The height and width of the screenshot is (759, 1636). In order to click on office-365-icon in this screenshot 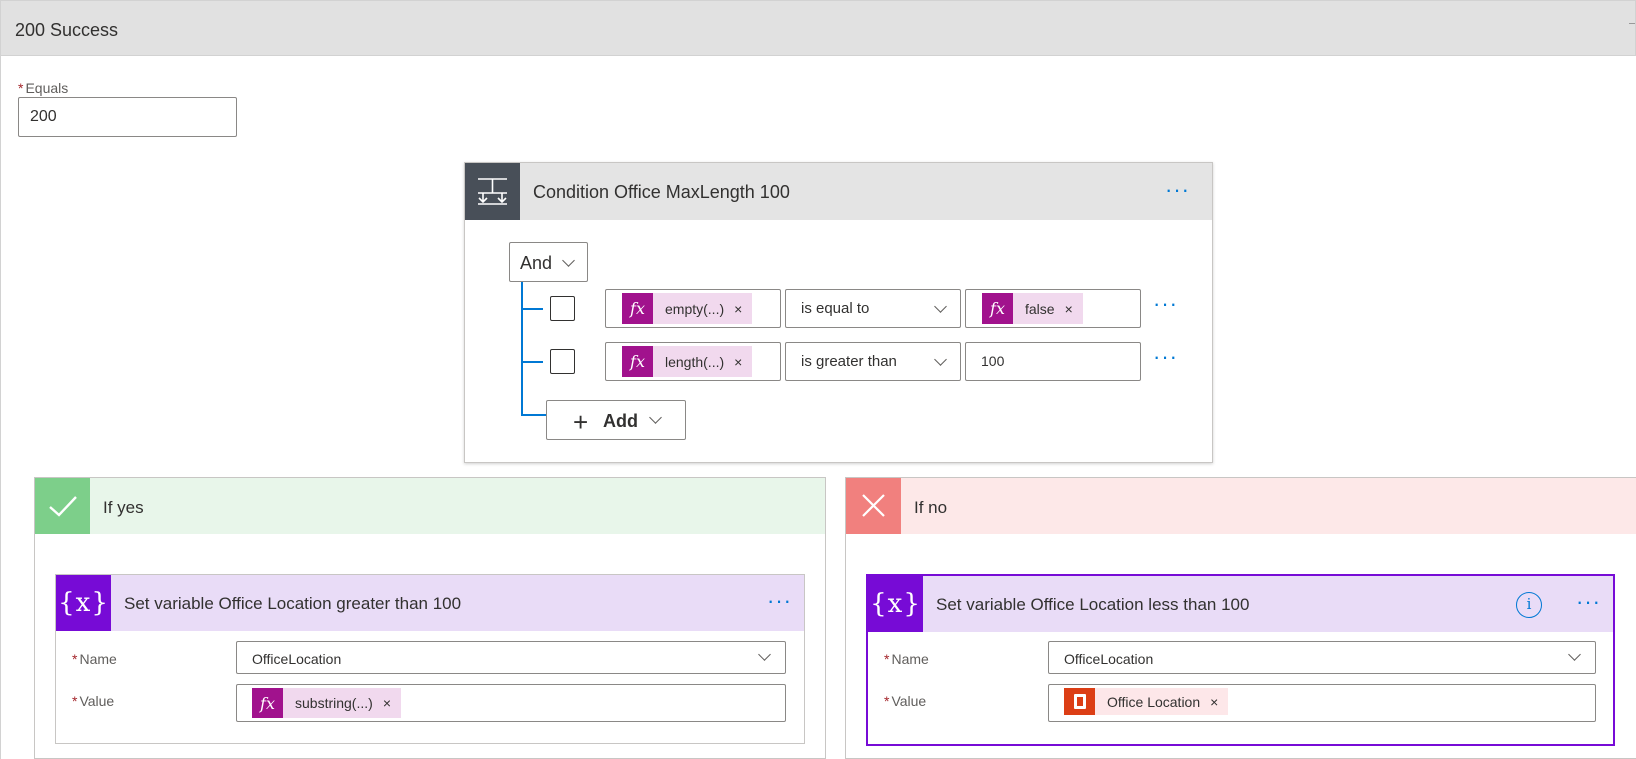, I will do `click(1079, 701)`.